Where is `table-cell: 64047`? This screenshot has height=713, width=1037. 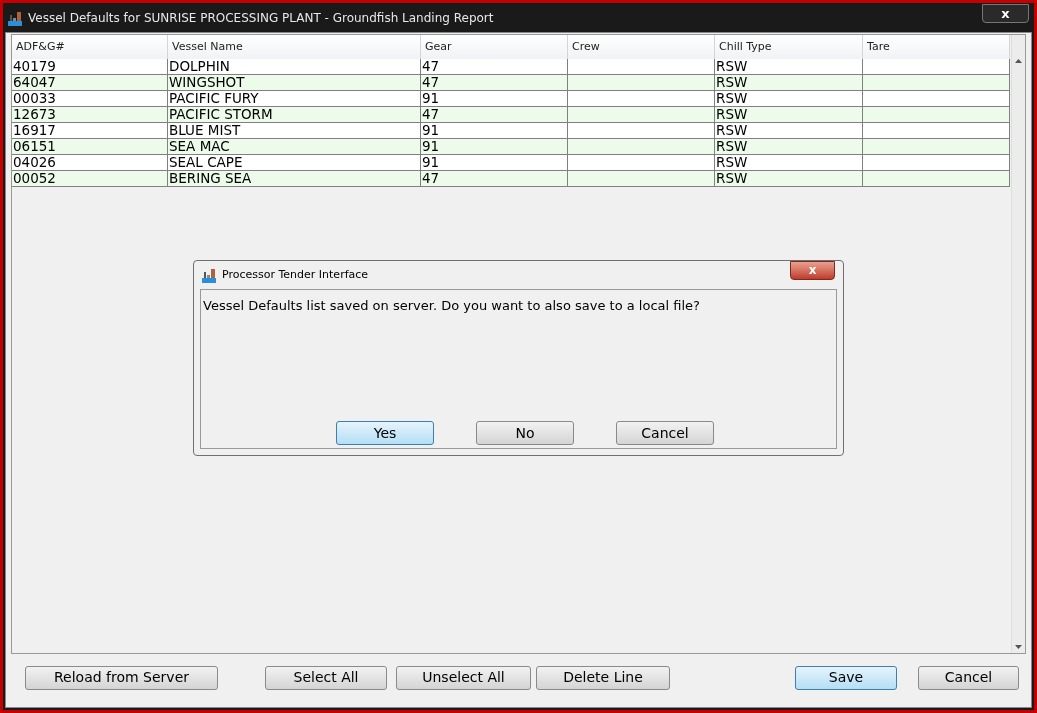
table-cell: 64047 is located at coordinates (90, 82).